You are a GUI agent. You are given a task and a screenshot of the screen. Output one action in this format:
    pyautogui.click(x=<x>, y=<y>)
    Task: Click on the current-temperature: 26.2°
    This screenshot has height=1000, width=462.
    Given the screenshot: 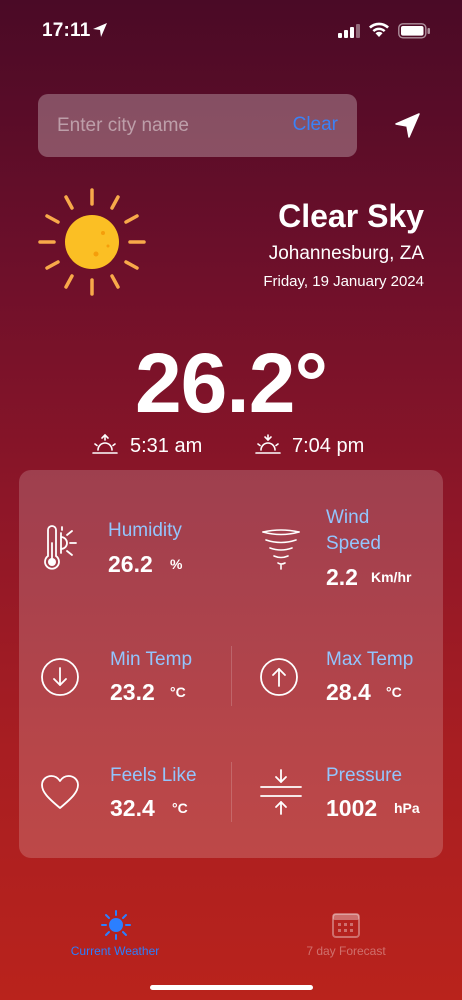 What is the action you would take?
    pyautogui.click(x=231, y=383)
    